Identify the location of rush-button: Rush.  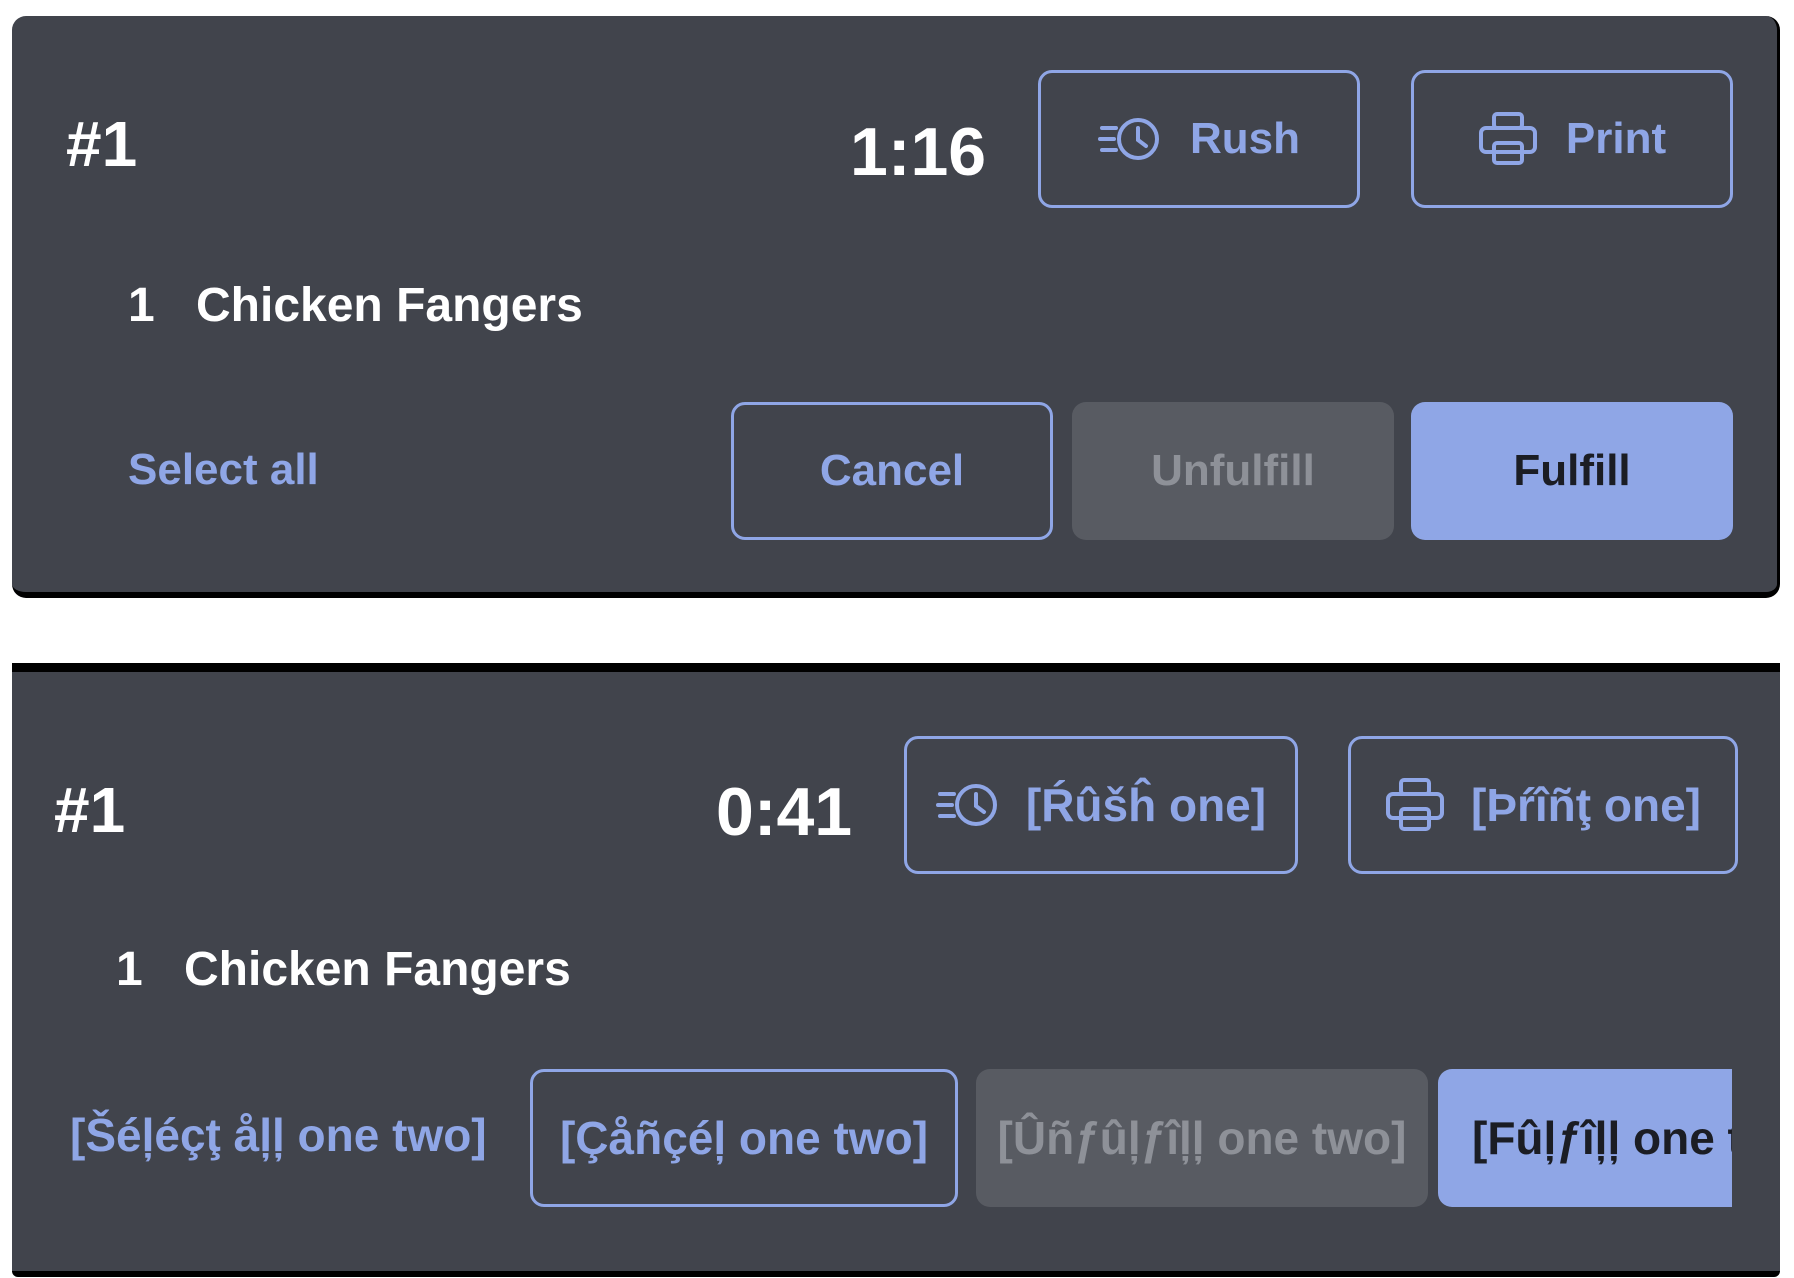
(1199, 139).